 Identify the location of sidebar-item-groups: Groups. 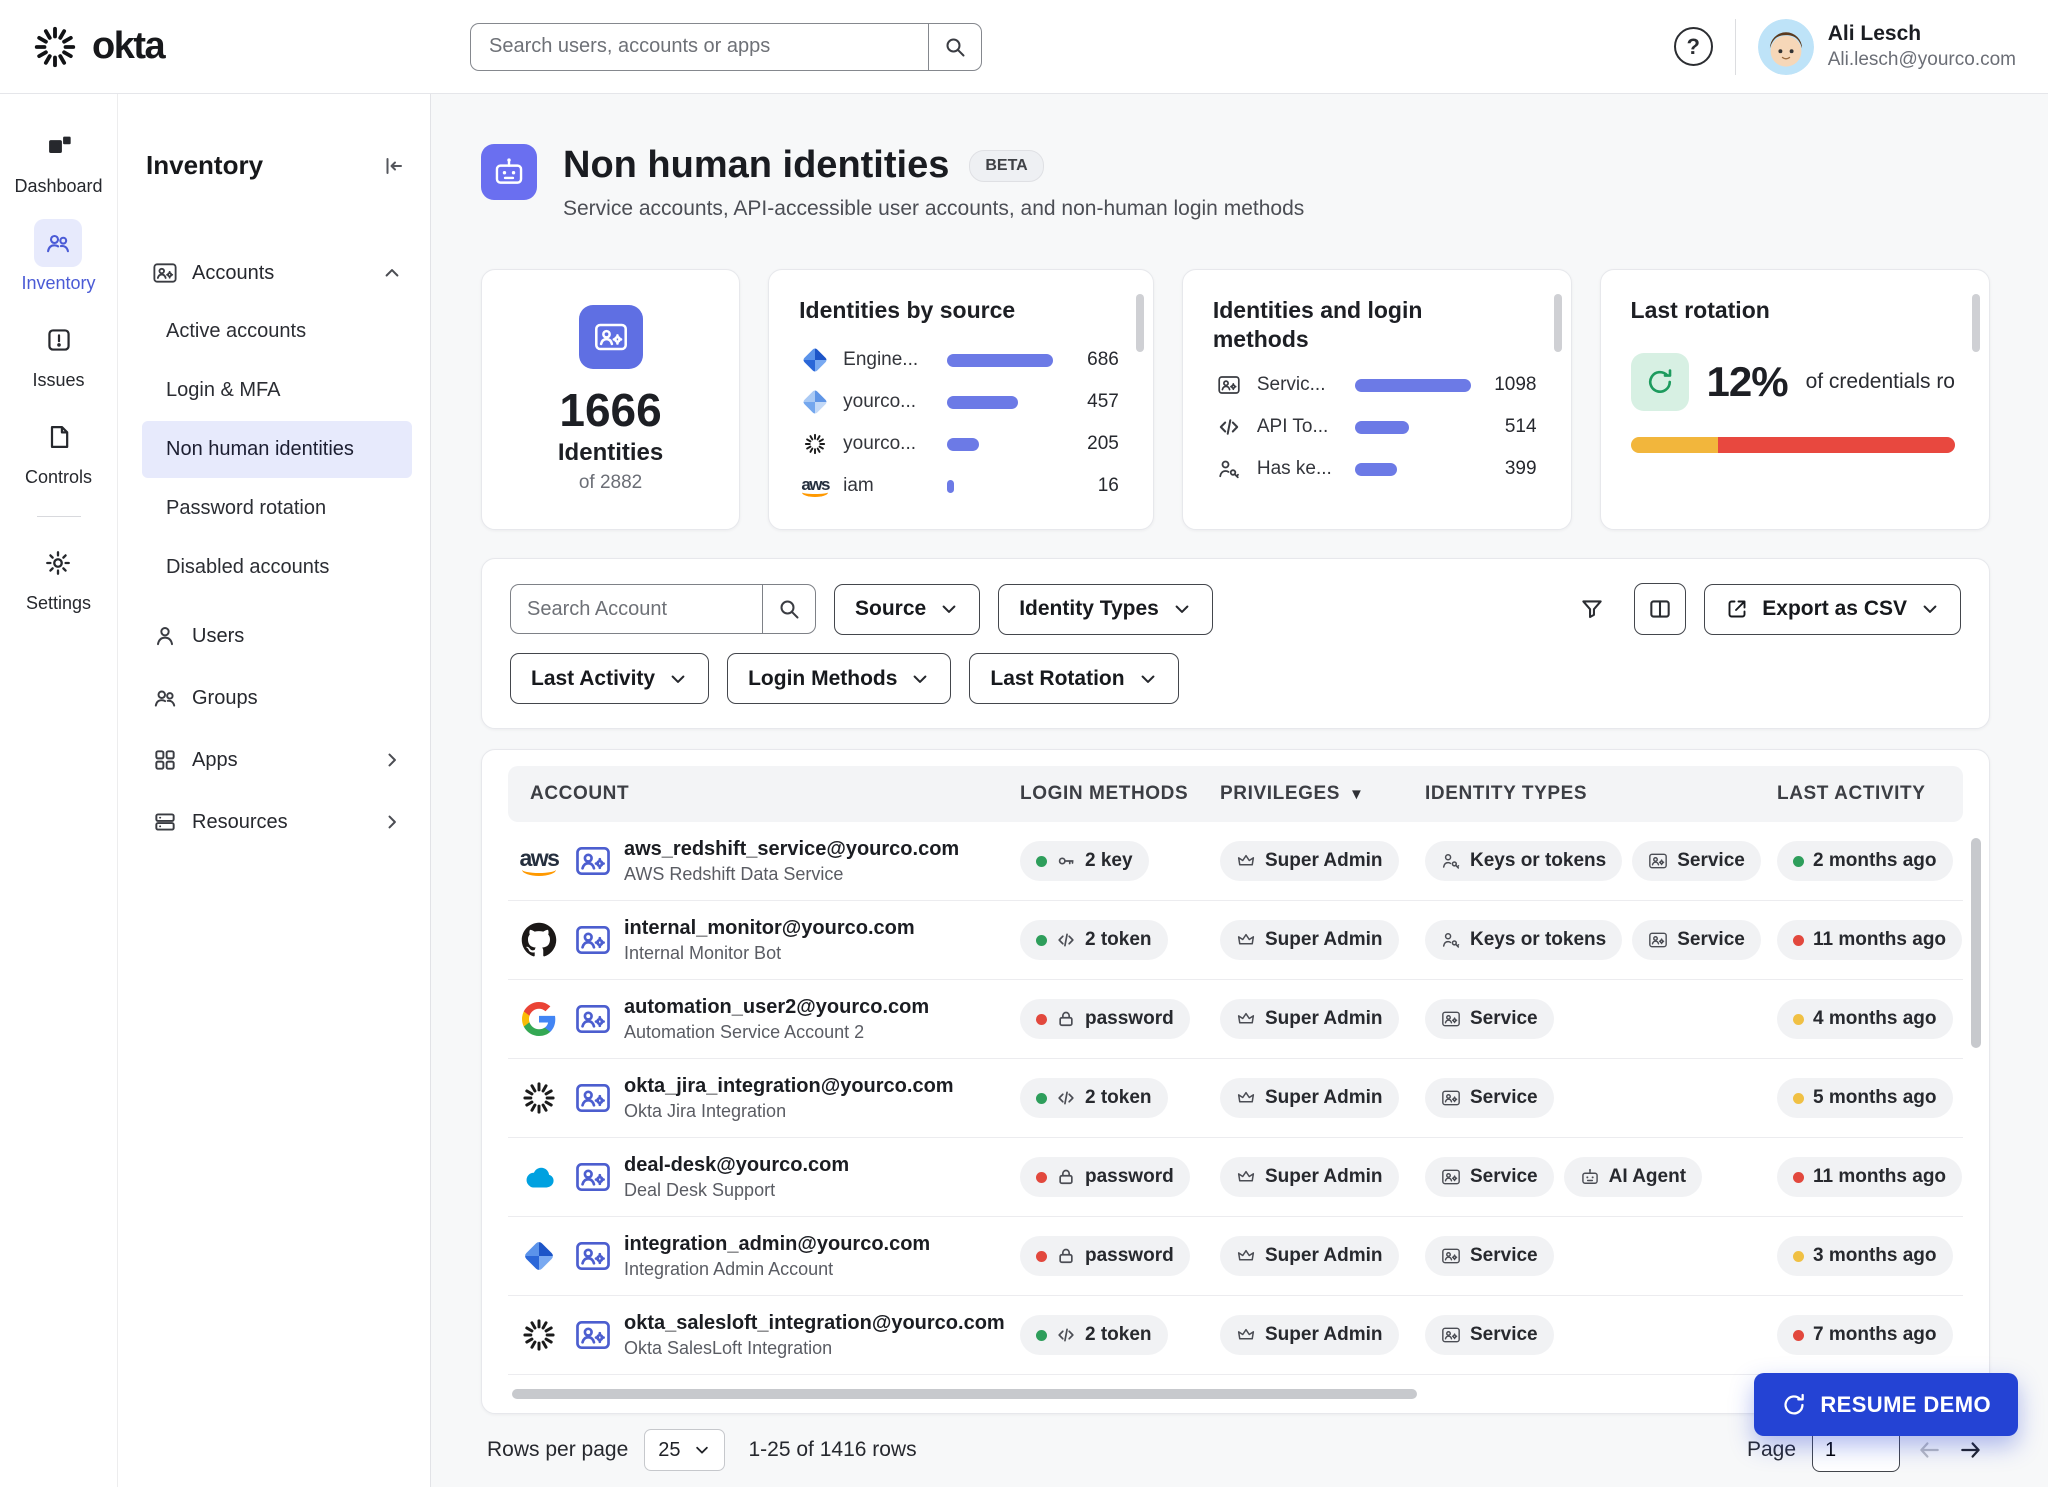
(277, 698).